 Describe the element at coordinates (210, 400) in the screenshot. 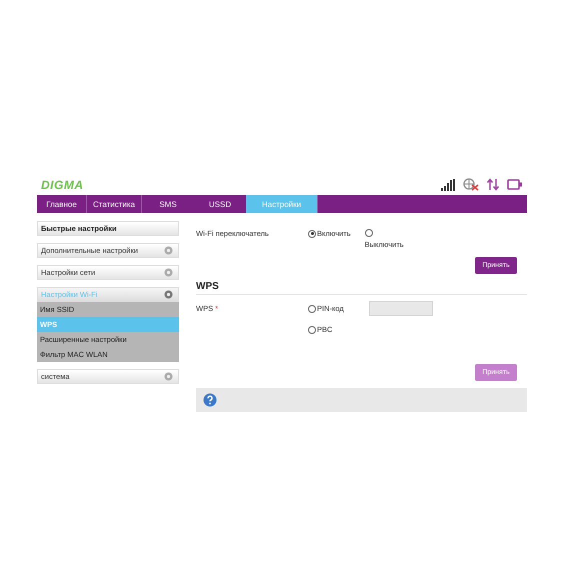

I see `help-icon` at that location.